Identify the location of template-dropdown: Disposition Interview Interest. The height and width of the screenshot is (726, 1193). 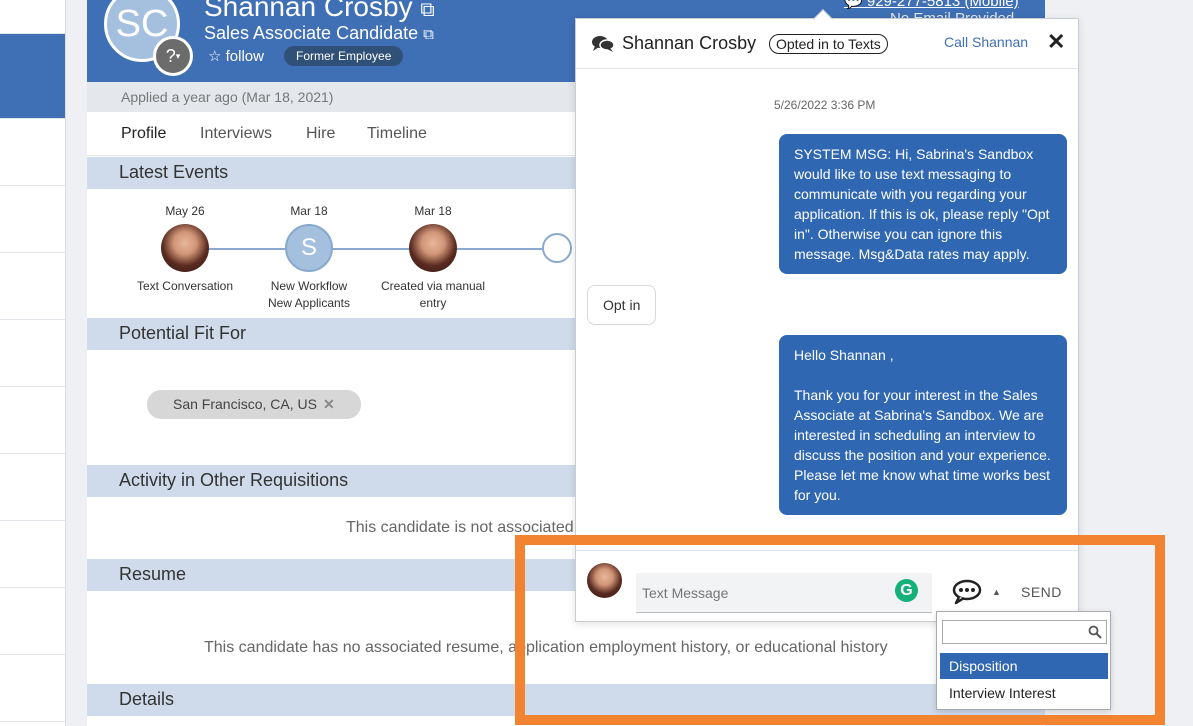
(1023, 660).